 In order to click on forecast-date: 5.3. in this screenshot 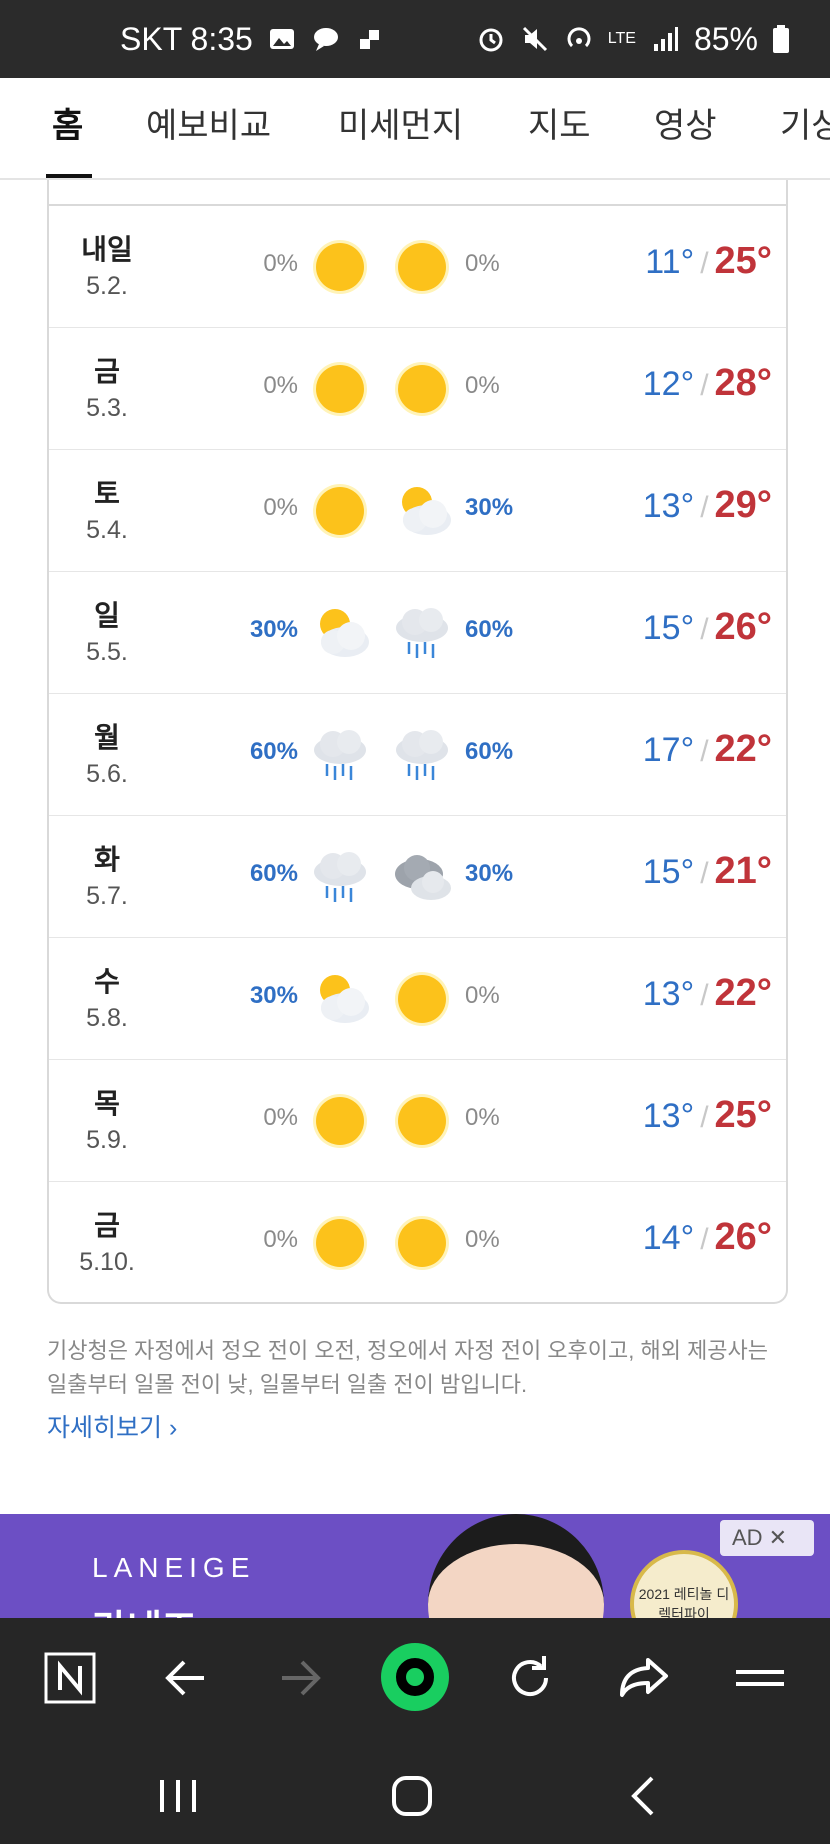, I will do `click(107, 408)`.